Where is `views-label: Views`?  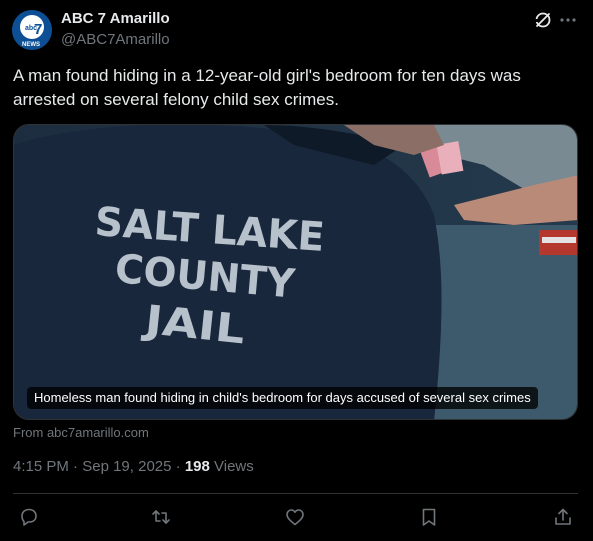
views-label: Views is located at coordinates (234, 466).